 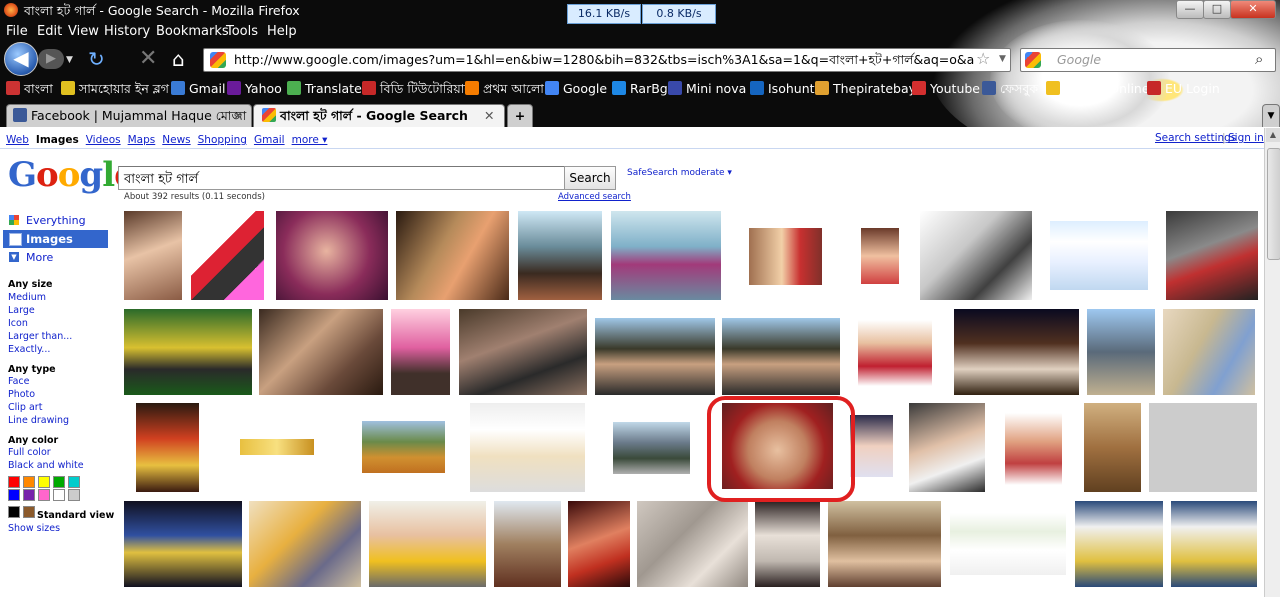 I want to click on bookmark-item: Youtube, so click(x=946, y=88).